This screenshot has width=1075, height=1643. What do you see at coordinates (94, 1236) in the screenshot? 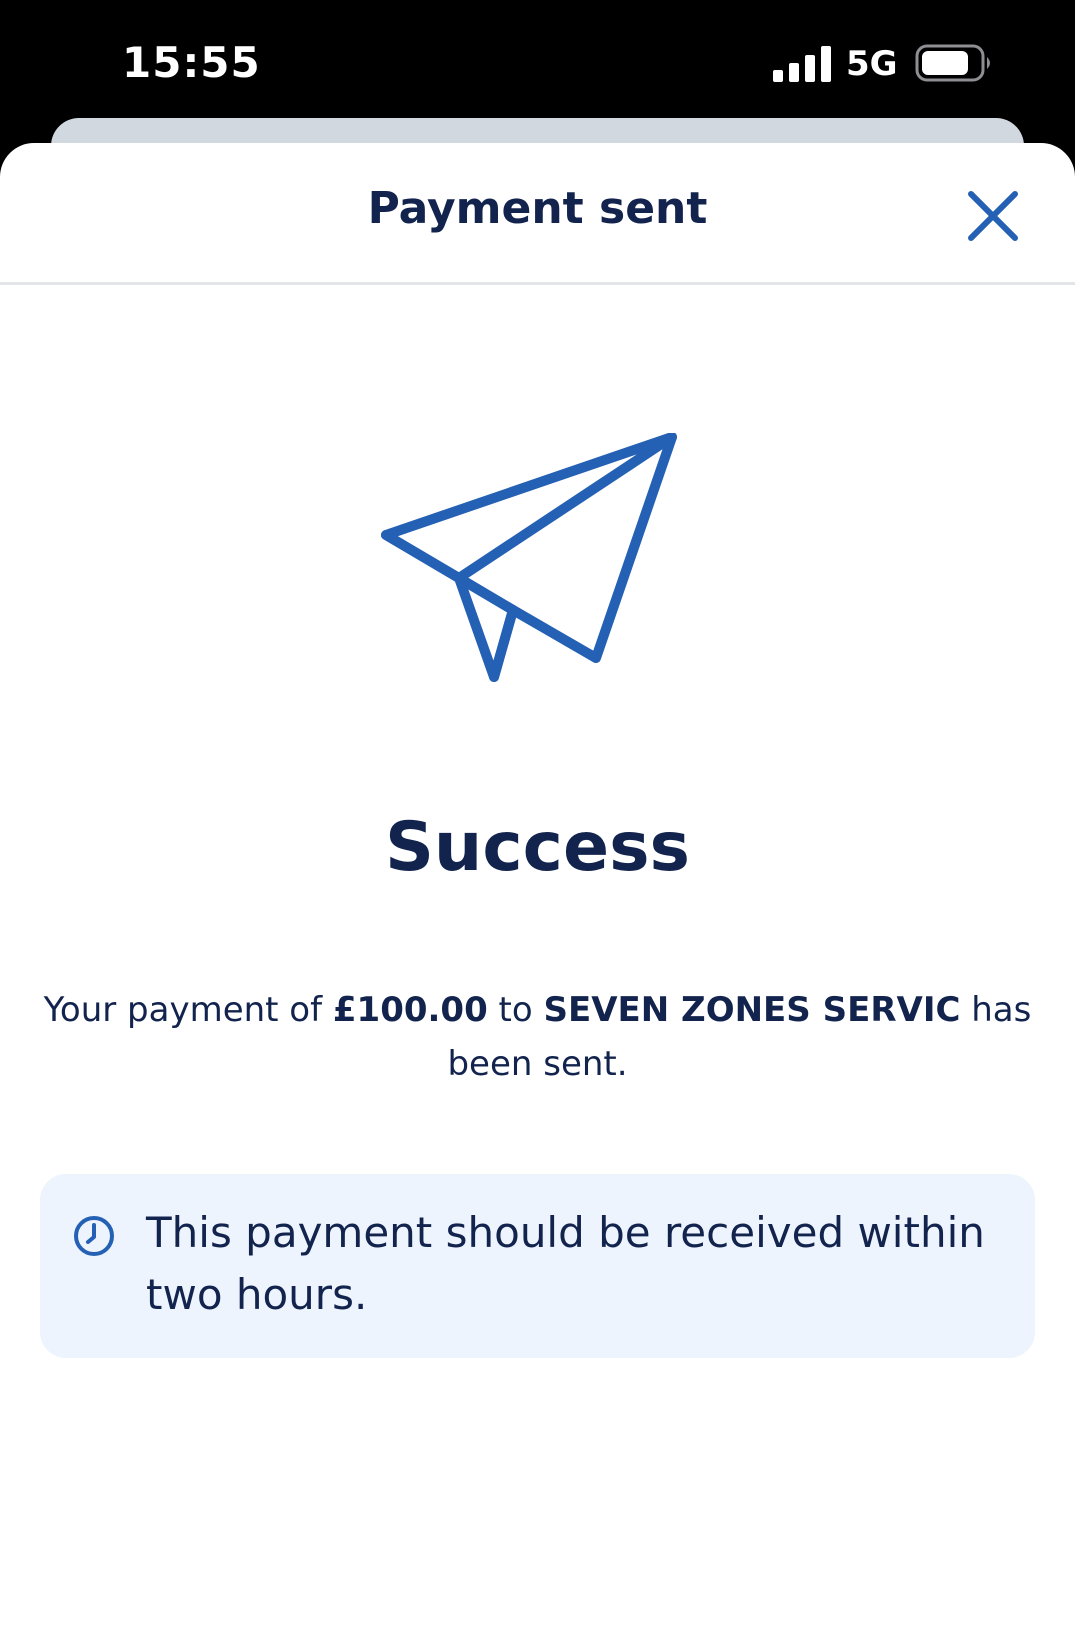
I see `clock-icon` at bounding box center [94, 1236].